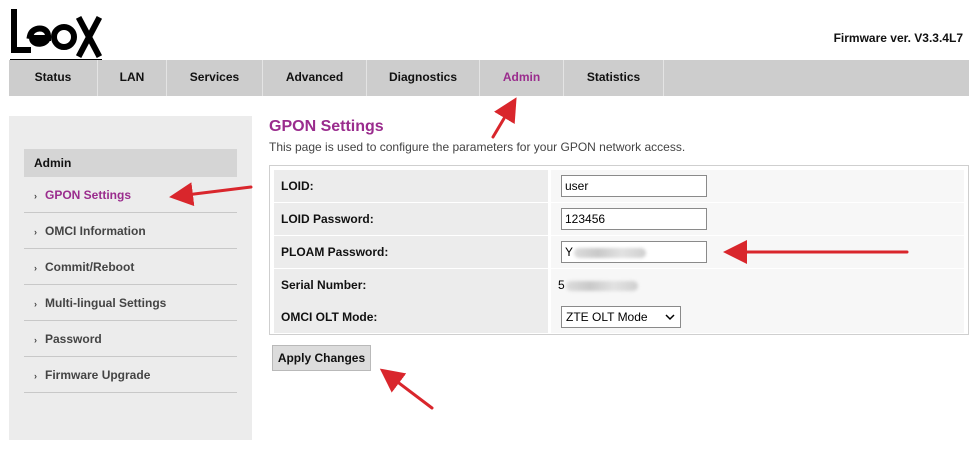 The height and width of the screenshot is (451, 977). I want to click on loid-password-input: 123456, so click(634, 219).